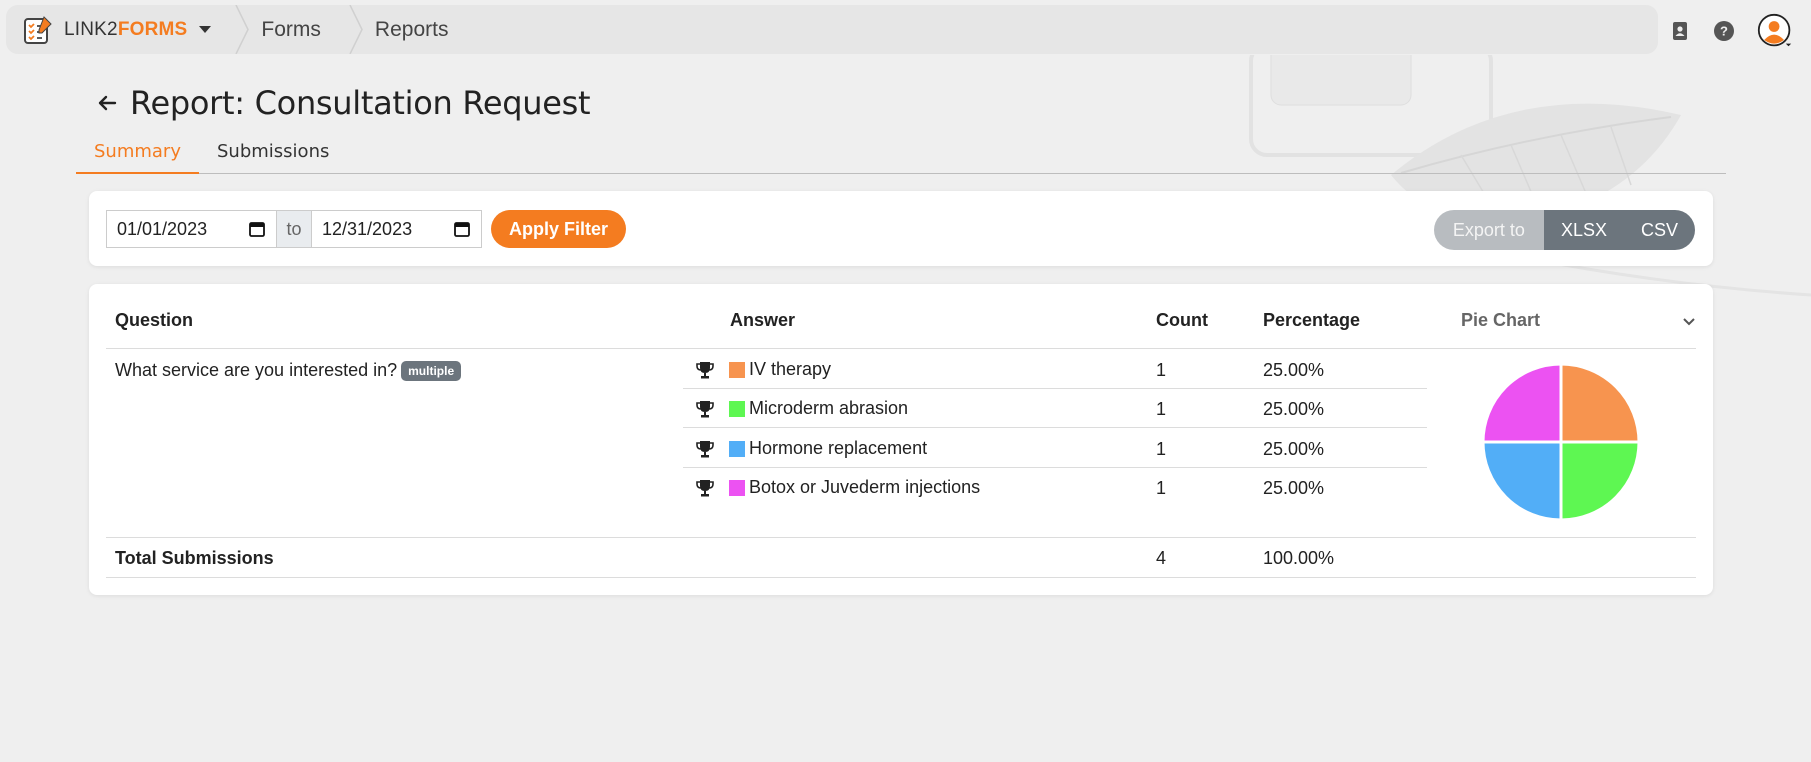  I want to click on multiple-badge: multiple, so click(431, 370).